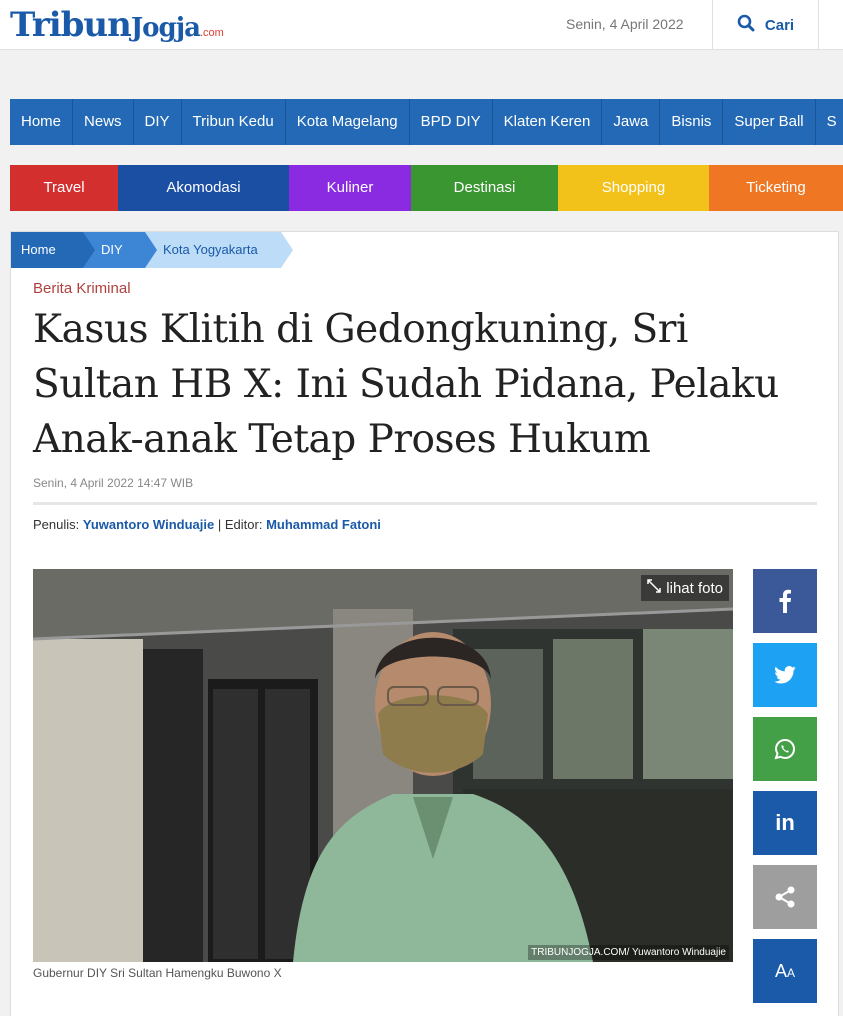 This screenshot has width=843, height=1016. I want to click on nav-item: Tribun Kedu, so click(234, 122).